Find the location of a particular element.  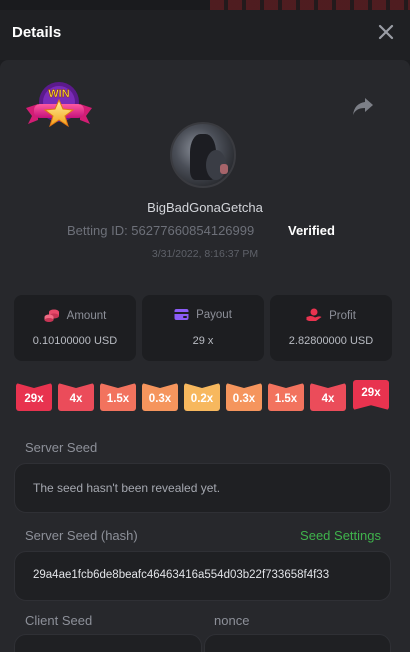

amount-card: Amount 0.10100000 USD is located at coordinates (75, 328).